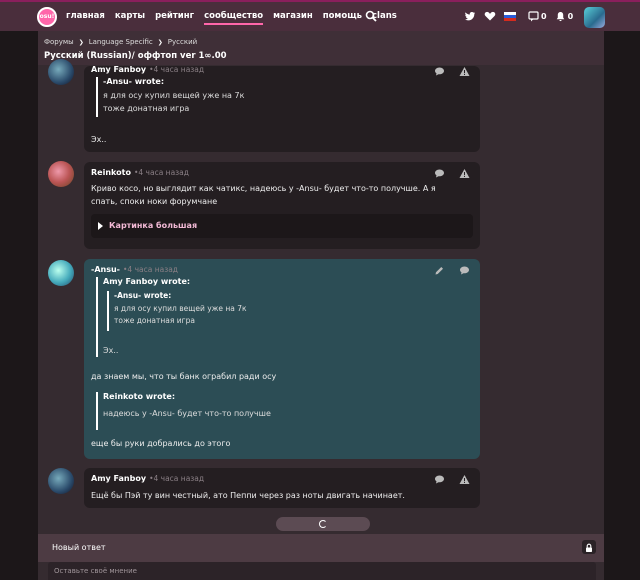 The width and height of the screenshot is (640, 580). Describe the element at coordinates (187, 413) in the screenshot. I see `quote-text: надеюсь у -Ansu- будет что-то получше` at that location.